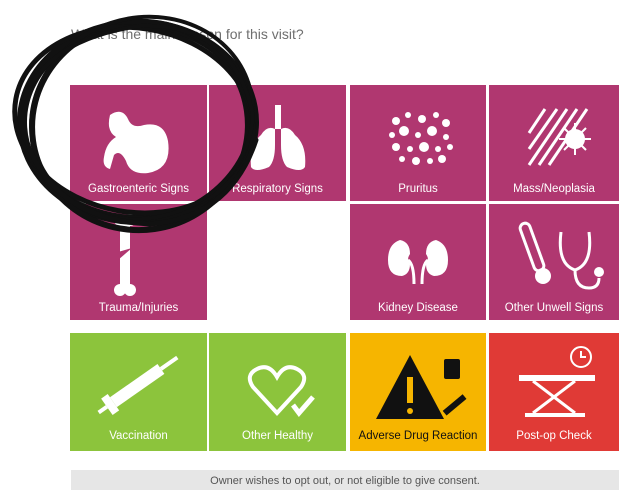  I want to click on tile-label: Pruritus, so click(418, 189).